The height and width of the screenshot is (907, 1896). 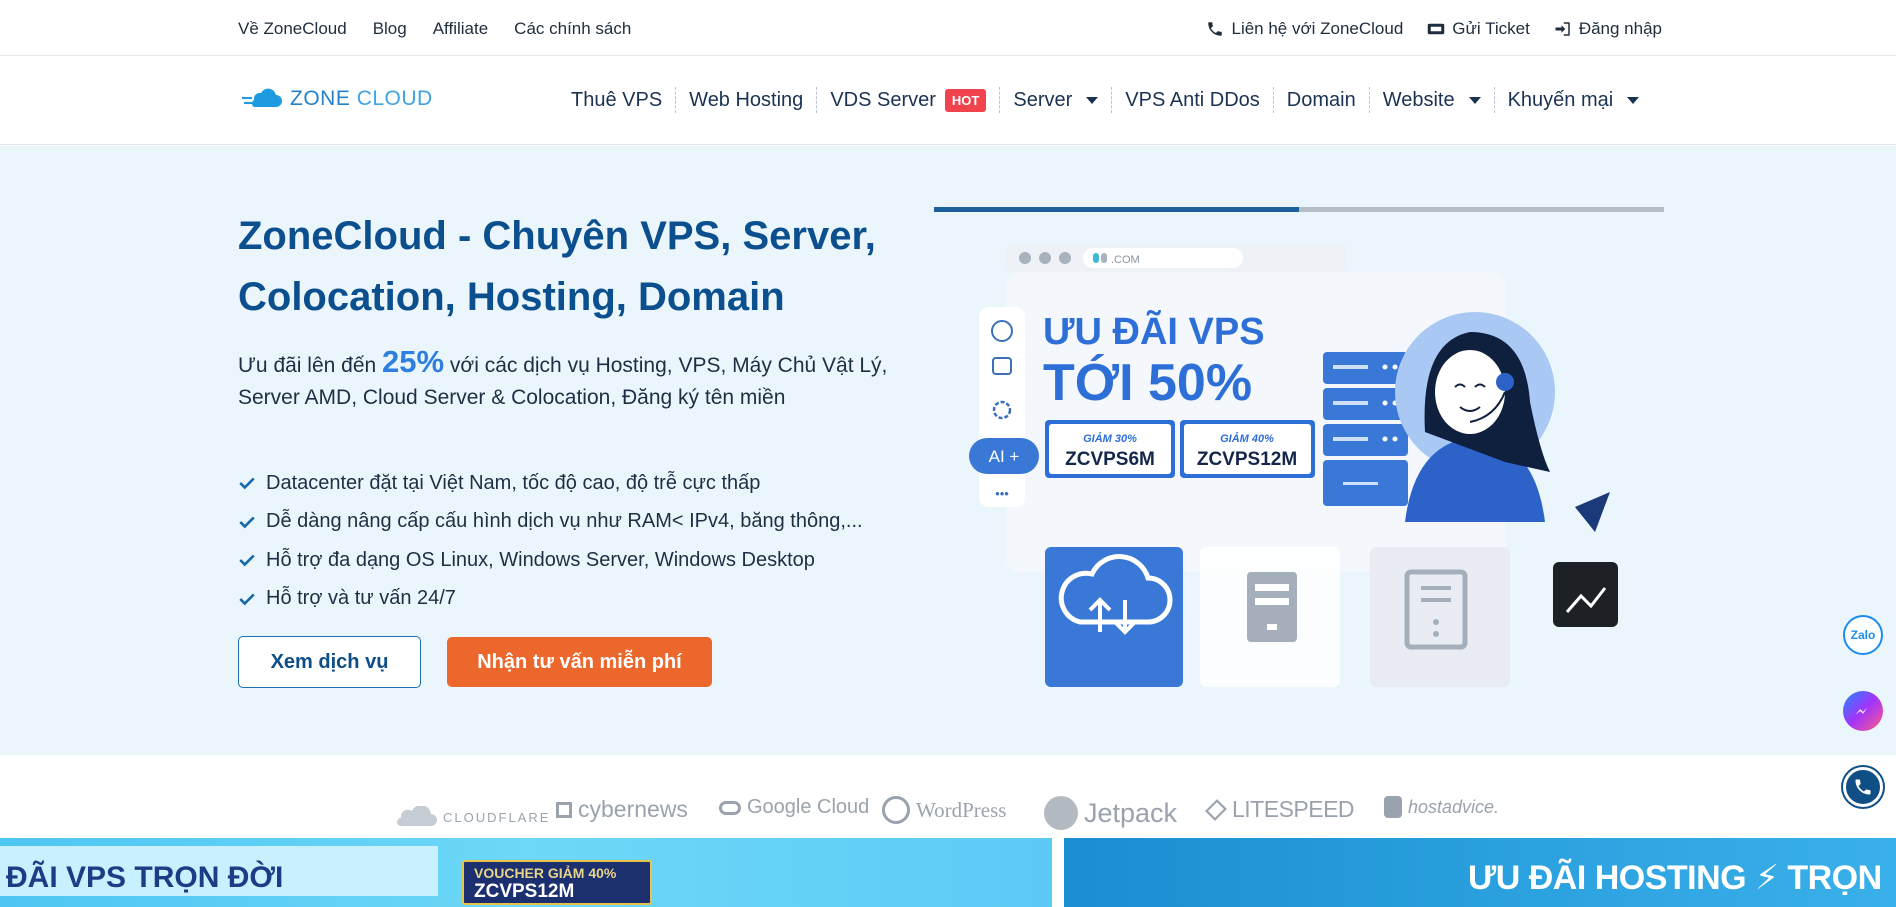 I want to click on logo: ZONE CLOUD, so click(x=337, y=99).